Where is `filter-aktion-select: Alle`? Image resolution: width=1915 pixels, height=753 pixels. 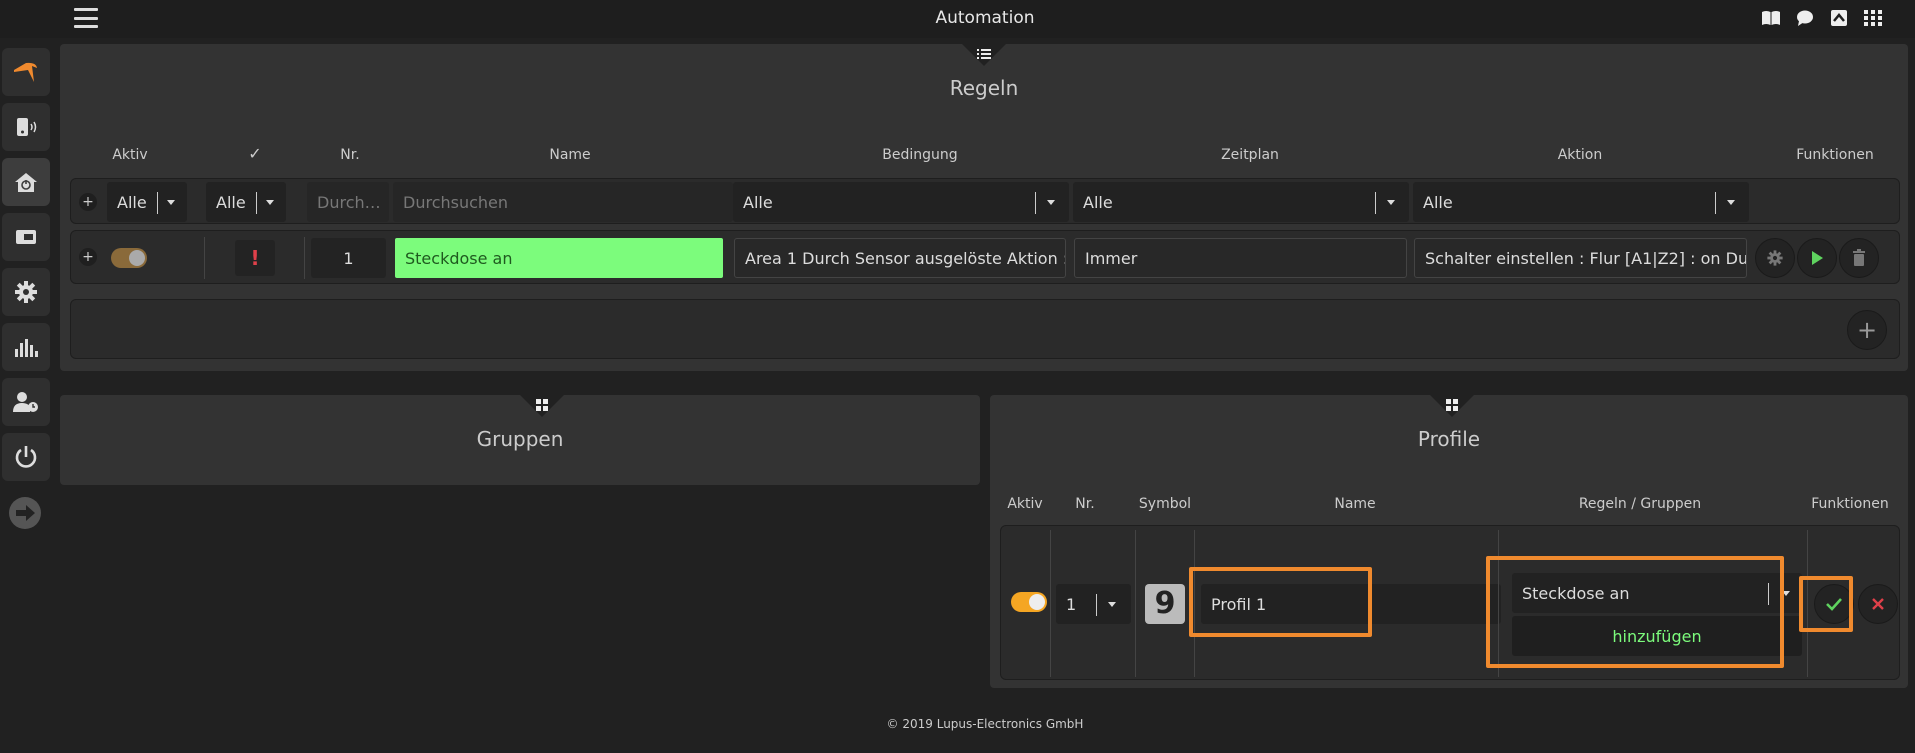 filter-aktion-select: Alle is located at coordinates (1581, 202).